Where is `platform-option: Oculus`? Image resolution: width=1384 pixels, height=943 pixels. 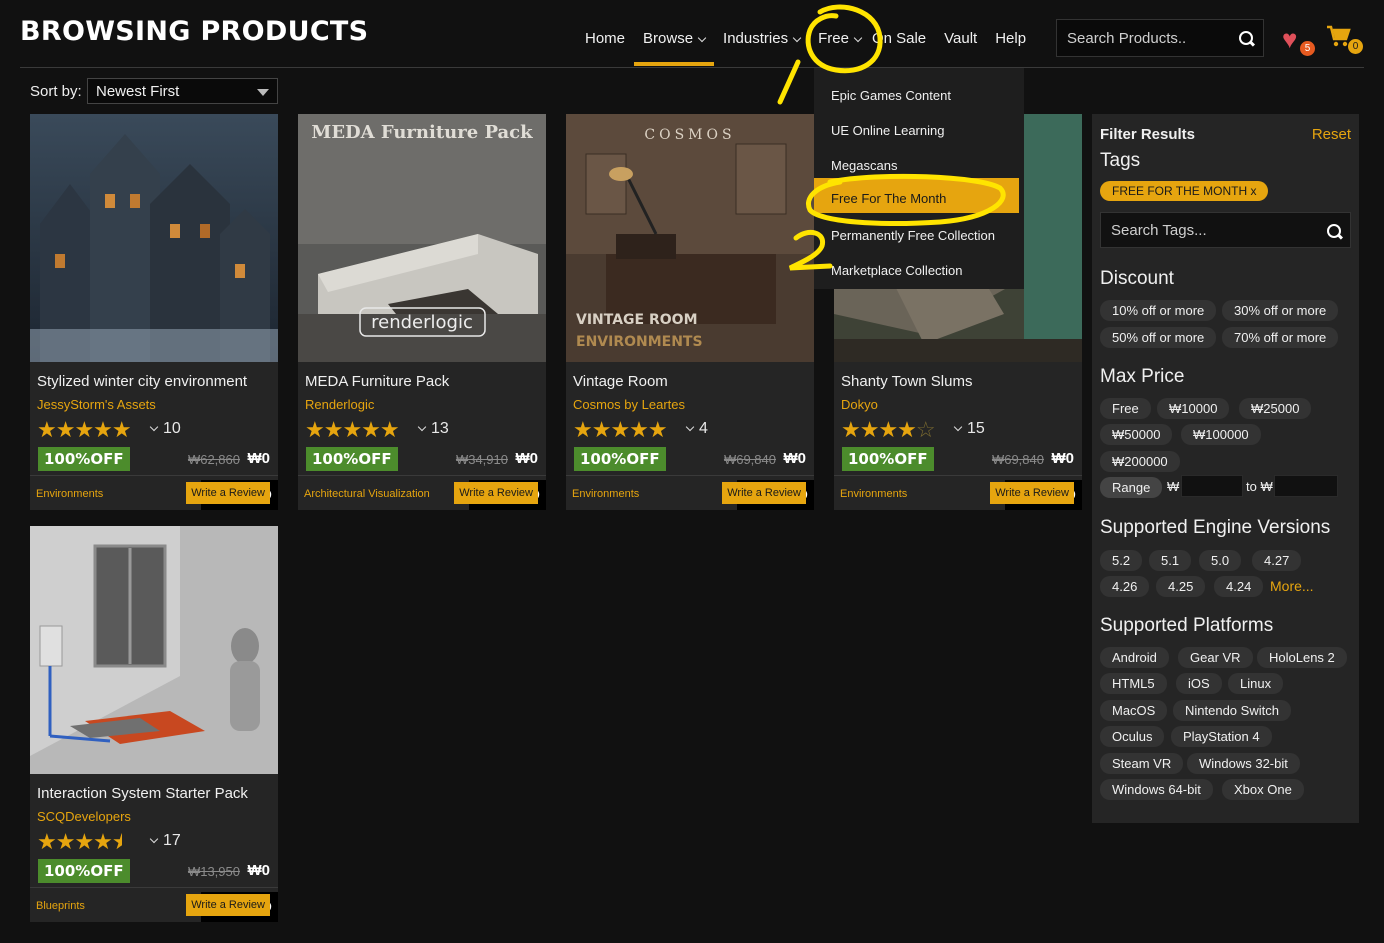 platform-option: Oculus is located at coordinates (1132, 736).